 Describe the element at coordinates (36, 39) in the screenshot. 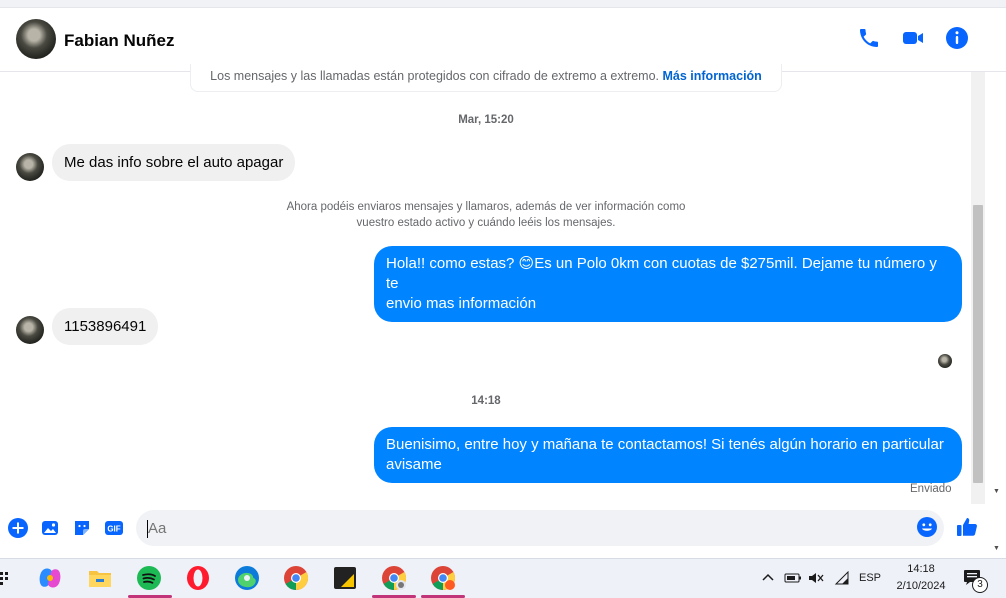

I see `contact-avatar` at that location.